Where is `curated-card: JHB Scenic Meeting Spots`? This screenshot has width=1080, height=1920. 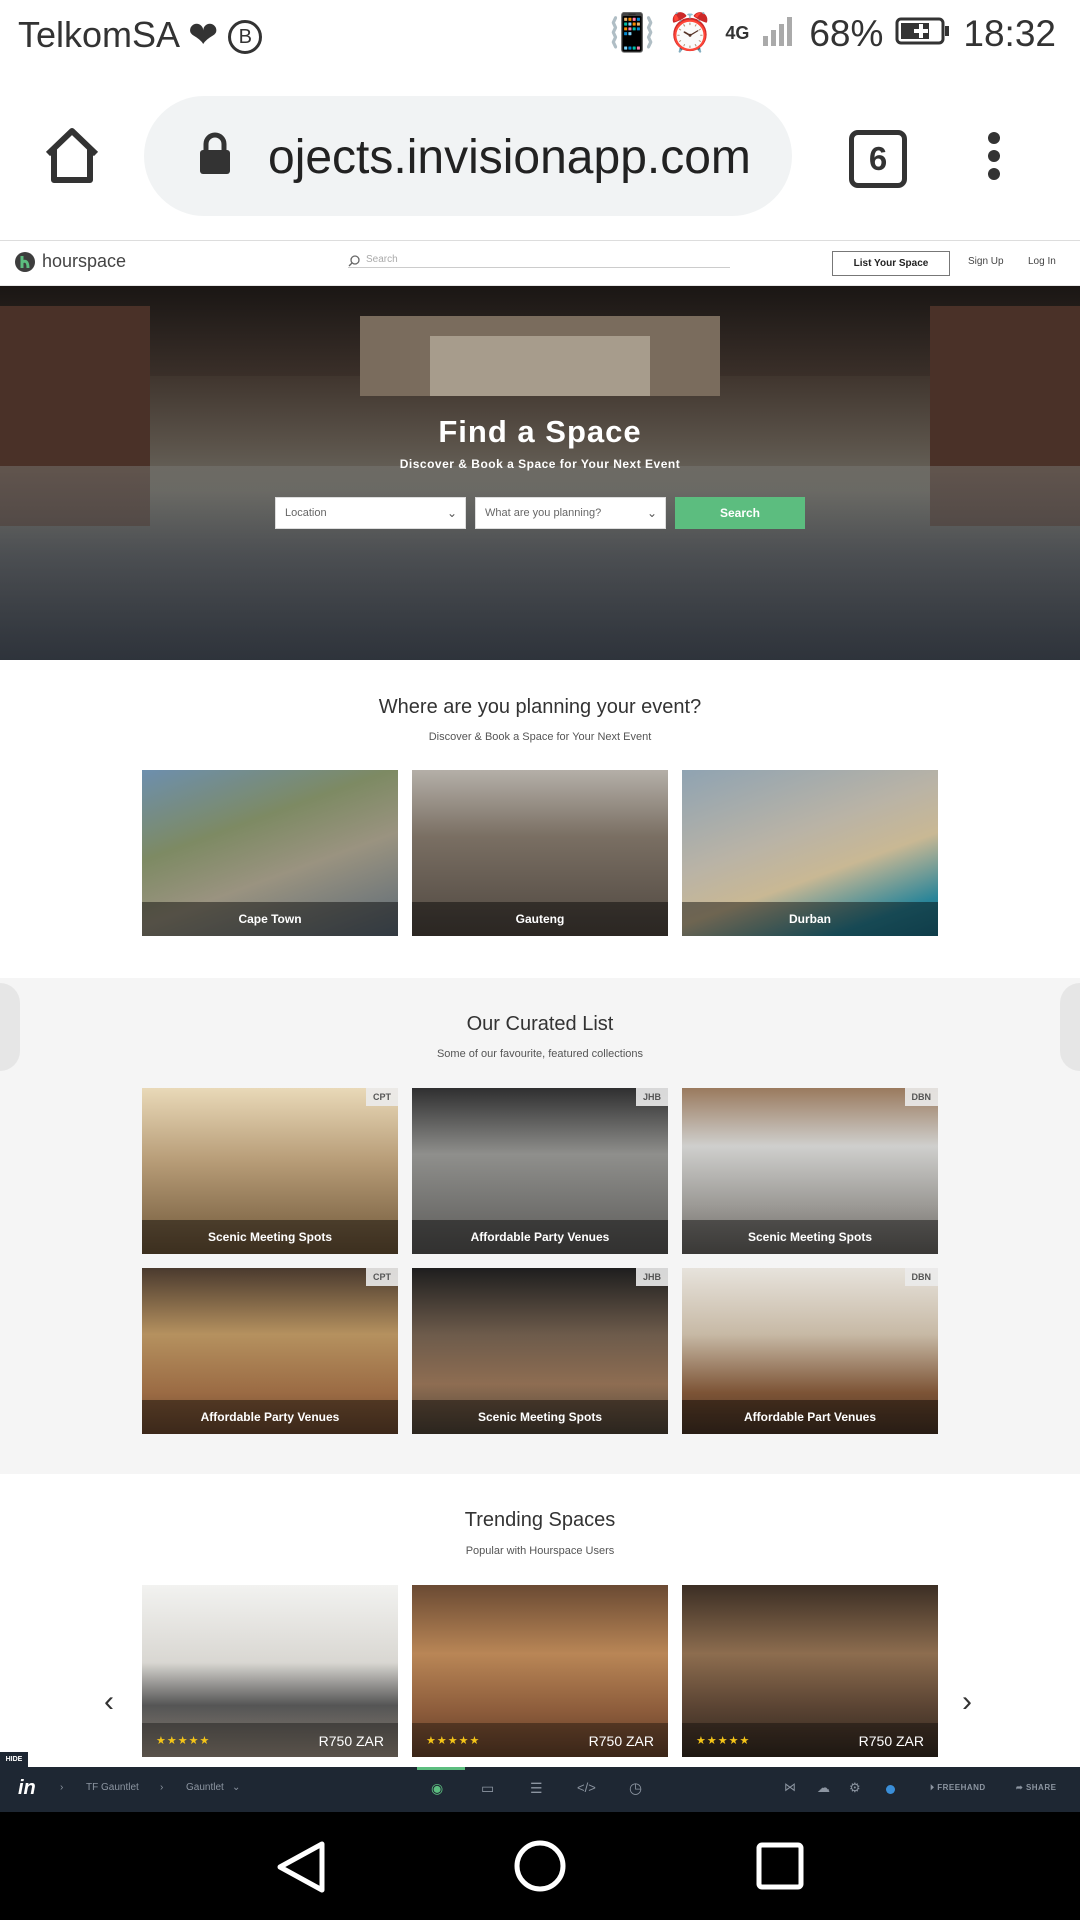
curated-card: JHB Scenic Meeting Spots is located at coordinates (540, 1351).